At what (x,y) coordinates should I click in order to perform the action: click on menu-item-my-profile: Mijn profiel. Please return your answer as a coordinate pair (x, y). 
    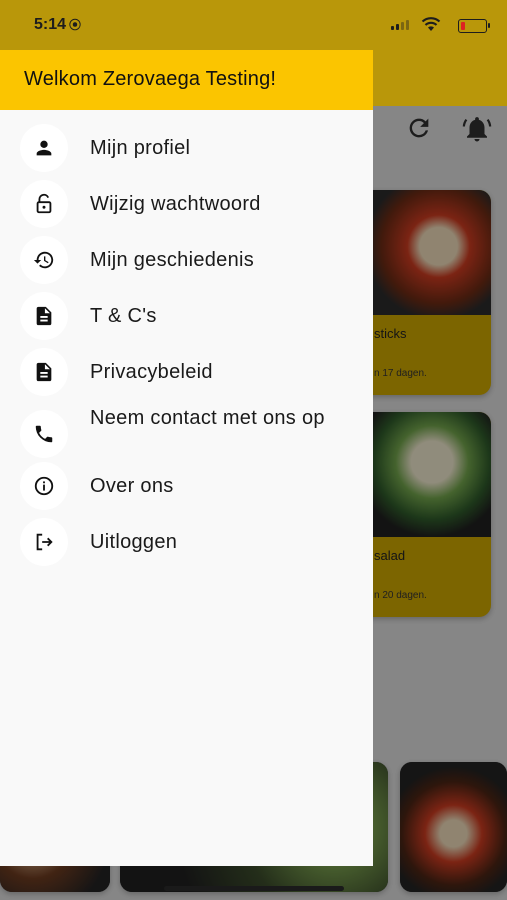
    Looking at the image, I should click on (186, 149).